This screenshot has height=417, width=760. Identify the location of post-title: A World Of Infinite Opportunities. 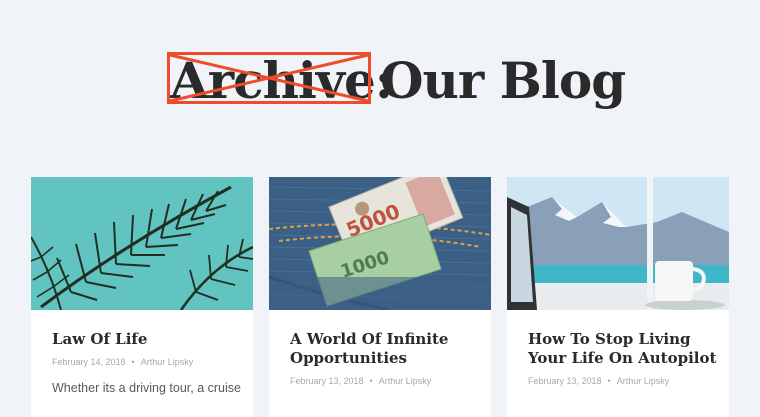
(385, 349).